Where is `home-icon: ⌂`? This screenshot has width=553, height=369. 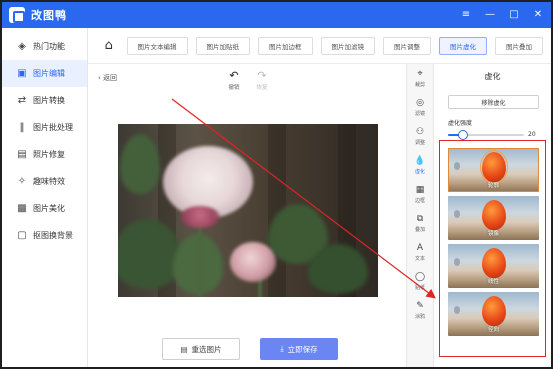
home-icon: ⌂ is located at coordinates (109, 46).